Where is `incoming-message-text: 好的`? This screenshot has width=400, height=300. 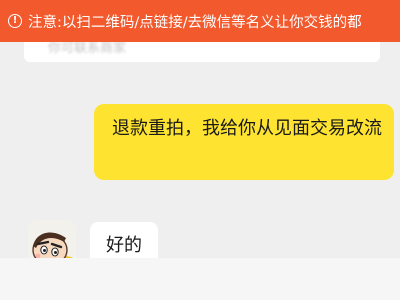
incoming-message-text: 好的 is located at coordinates (124, 245).